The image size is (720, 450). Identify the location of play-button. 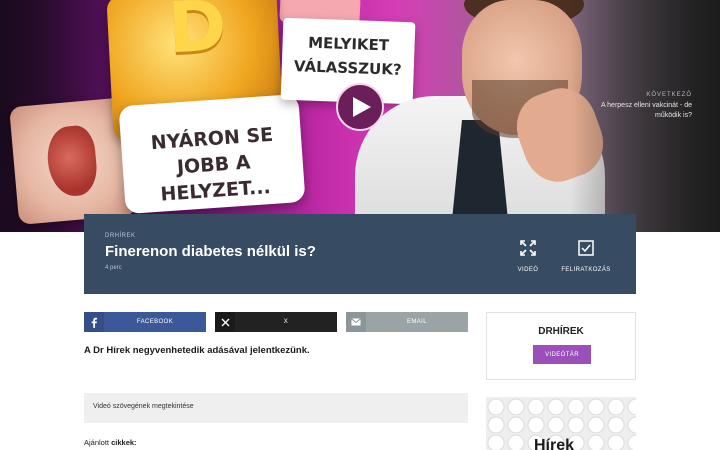
(360, 107).